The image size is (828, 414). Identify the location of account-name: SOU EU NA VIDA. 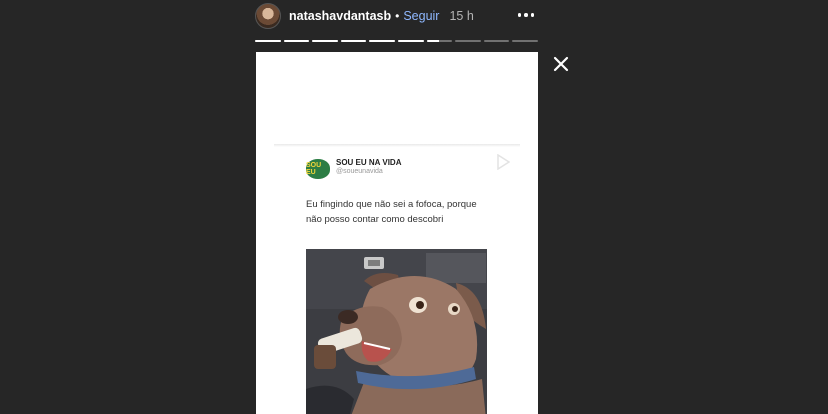
(369, 162).